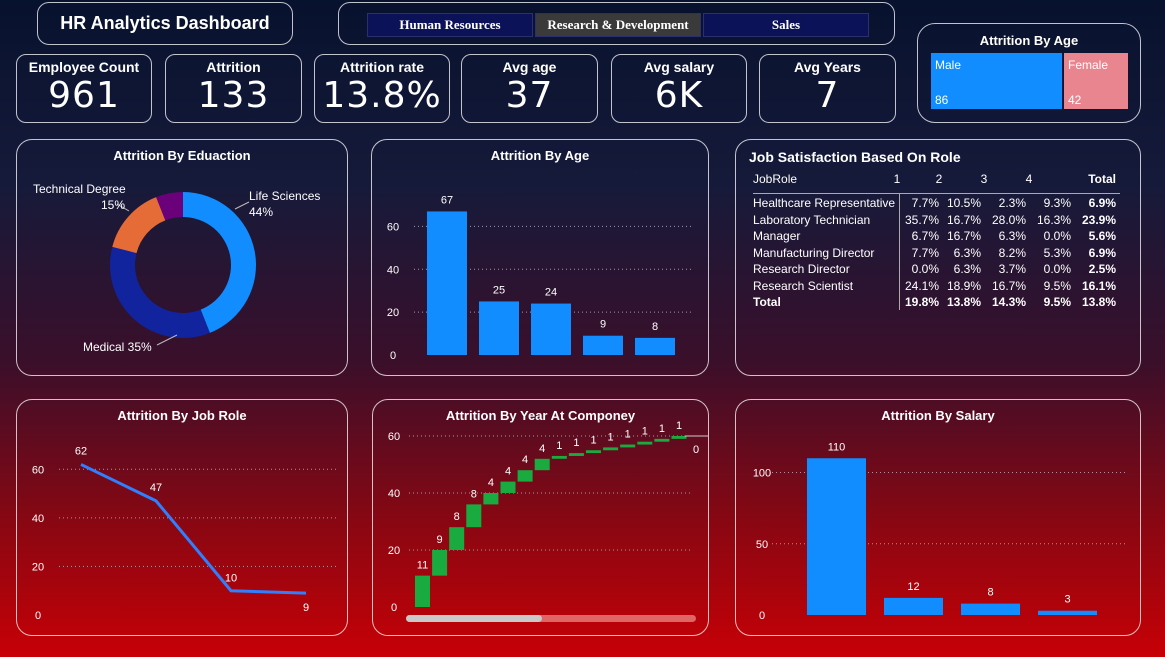 Image resolution: width=1165 pixels, height=657 pixels. I want to click on kpi-attrition-rate: Attrition rate 13.8%, so click(382, 88).